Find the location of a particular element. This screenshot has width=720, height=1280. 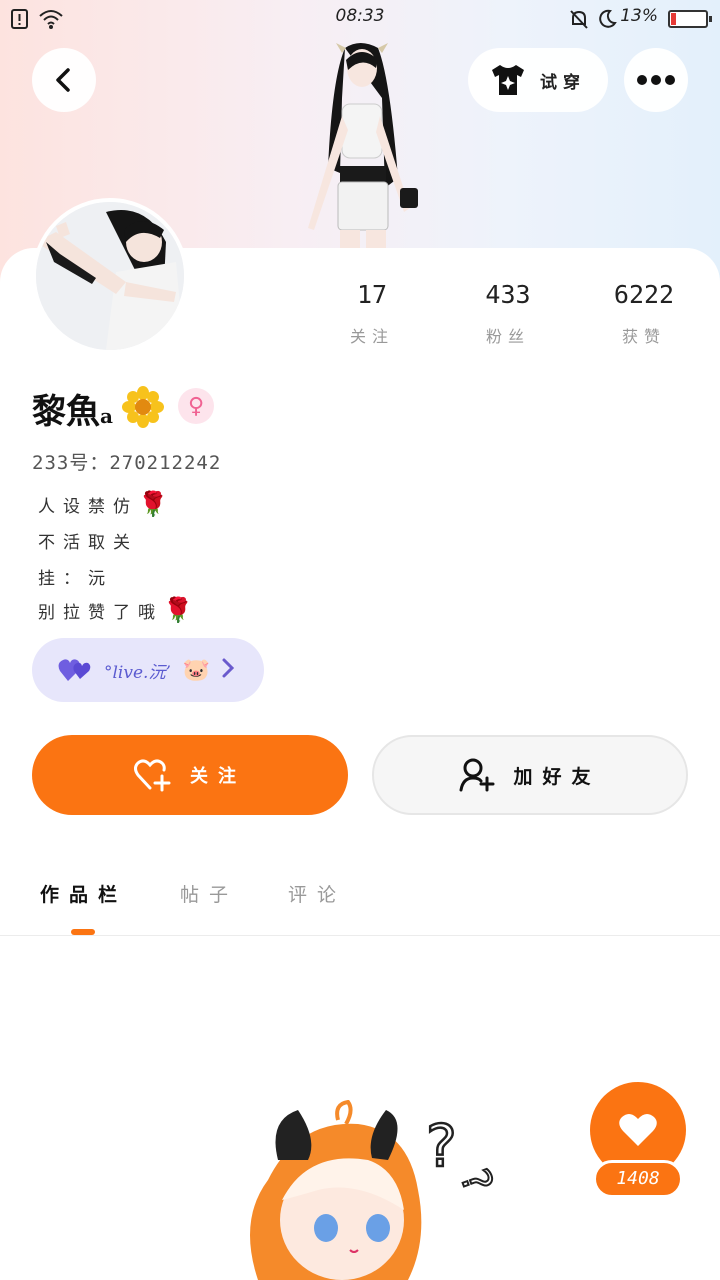

tab-works: 作品栏 is located at coordinates (83, 893).